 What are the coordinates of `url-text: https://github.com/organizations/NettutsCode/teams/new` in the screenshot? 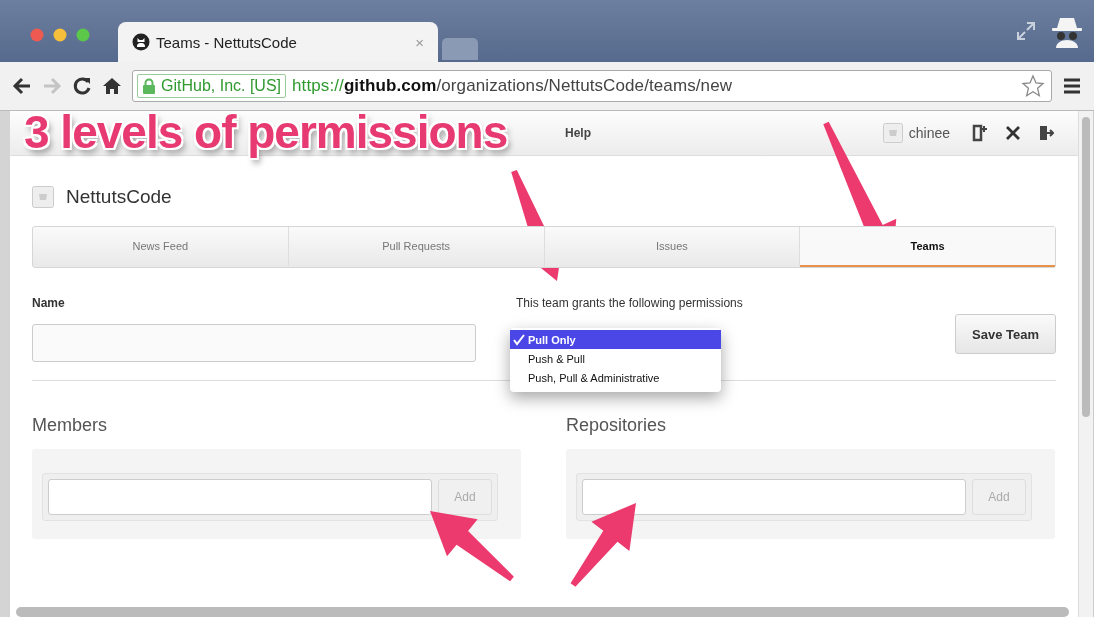 It's located at (513, 86).